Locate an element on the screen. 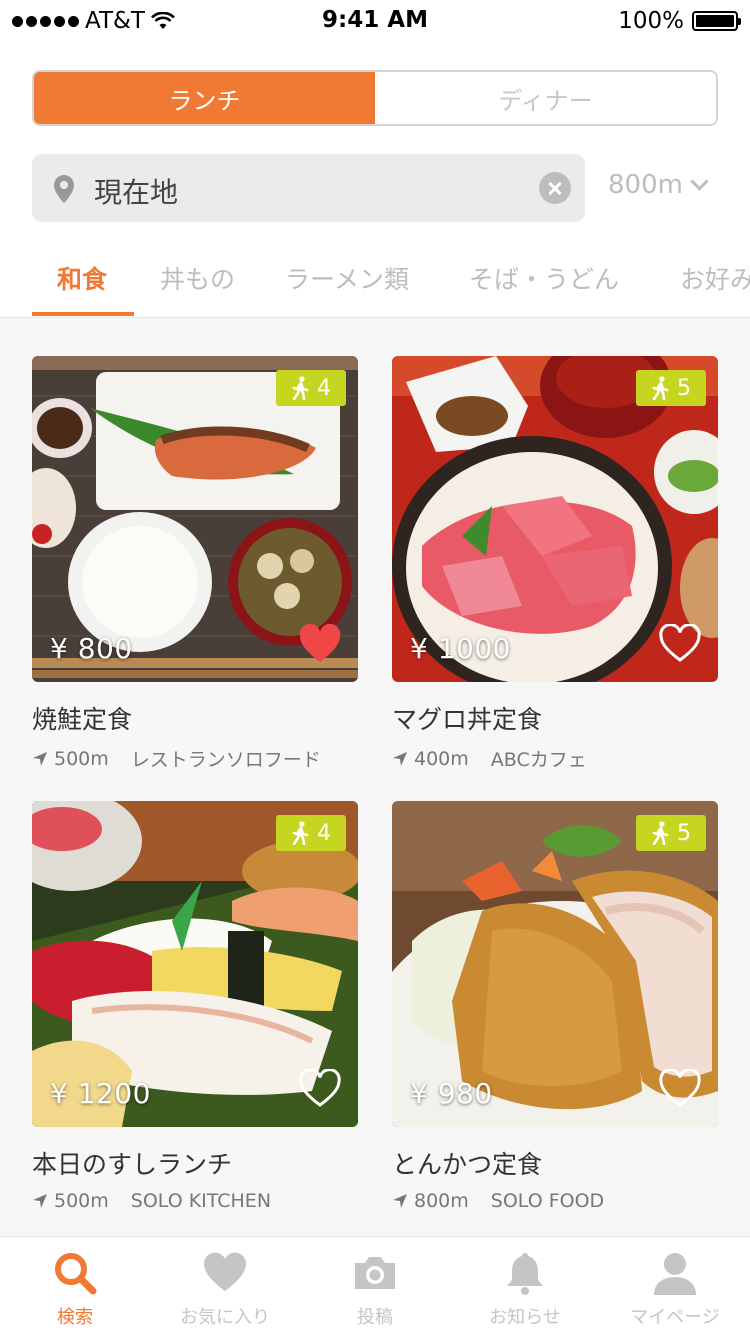 The image size is (750, 1334). heart-icon is located at coordinates (225, 1271).